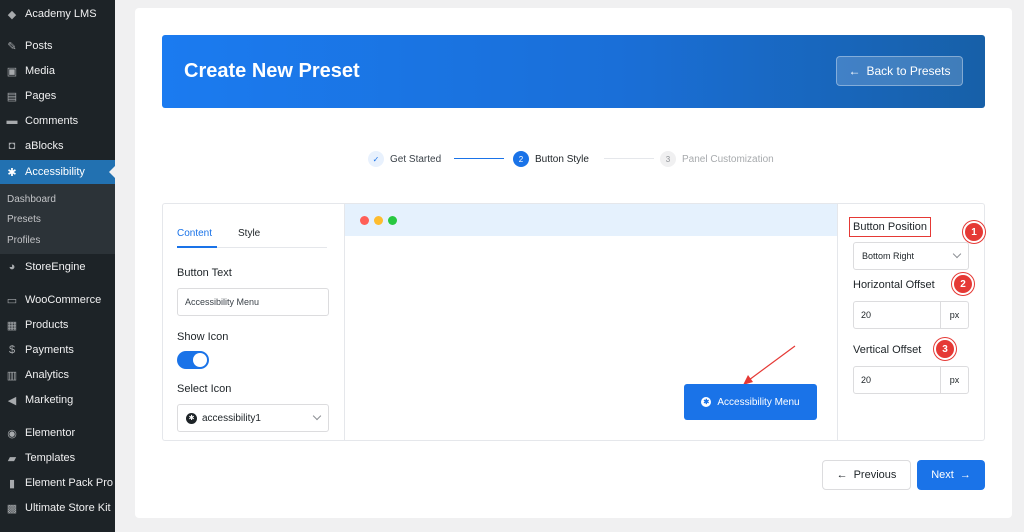 This screenshot has height=532, width=1024. Describe the element at coordinates (249, 233) in the screenshot. I see `tab-style: Style` at that location.